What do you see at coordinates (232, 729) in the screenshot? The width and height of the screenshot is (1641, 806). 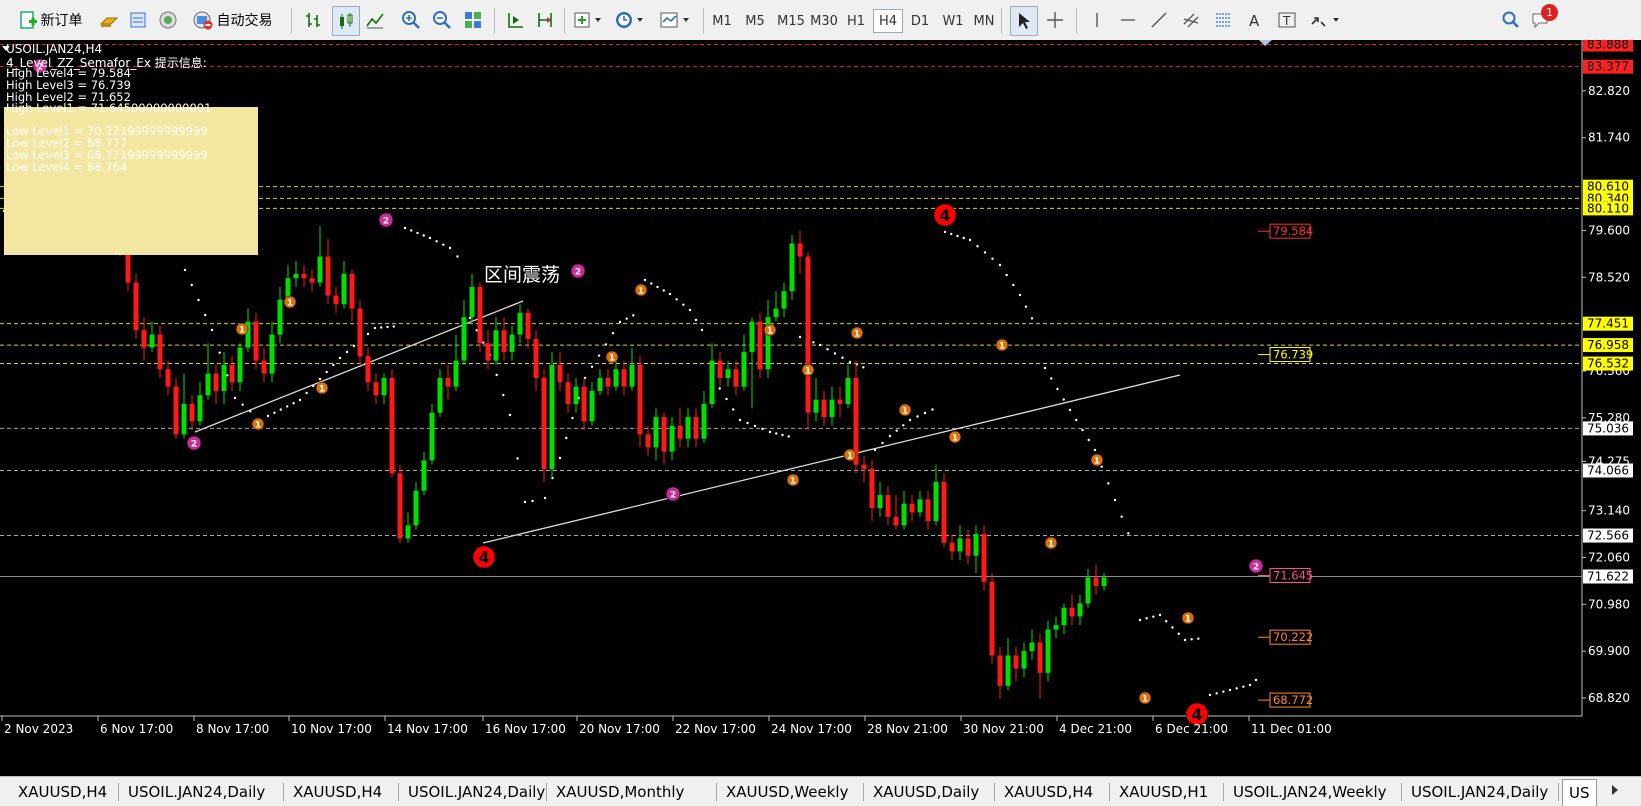 I see `time-tick-label: 8 Nov 17:00` at bounding box center [232, 729].